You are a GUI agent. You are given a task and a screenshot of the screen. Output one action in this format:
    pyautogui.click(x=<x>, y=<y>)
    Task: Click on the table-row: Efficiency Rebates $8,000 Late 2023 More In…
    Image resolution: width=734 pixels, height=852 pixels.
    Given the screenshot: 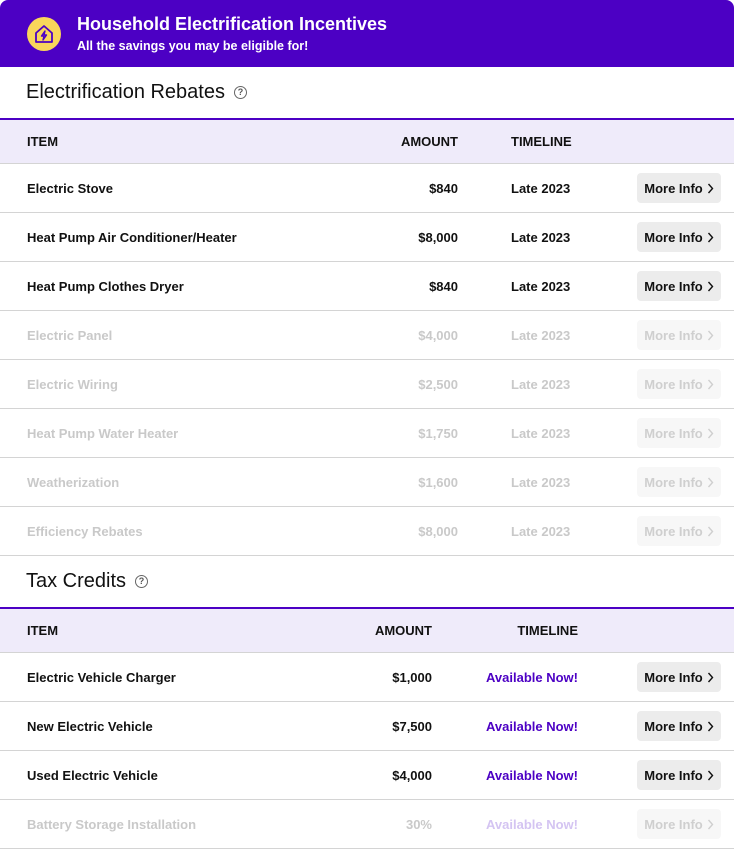 What is the action you would take?
    pyautogui.click(x=367, y=531)
    